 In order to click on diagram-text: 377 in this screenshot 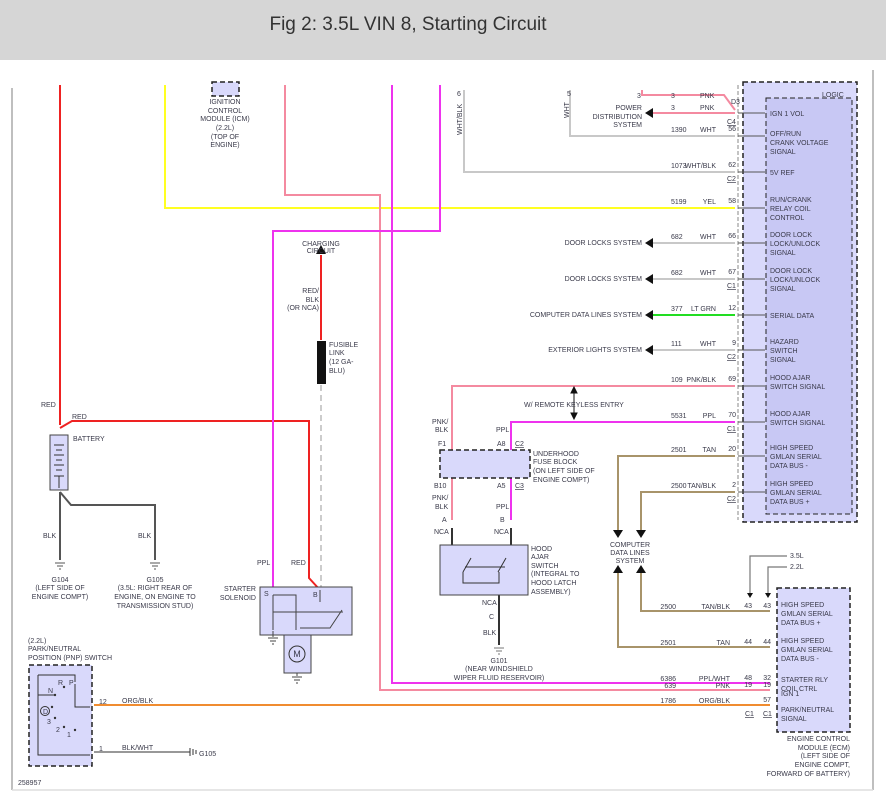, I will do `click(677, 309)`.